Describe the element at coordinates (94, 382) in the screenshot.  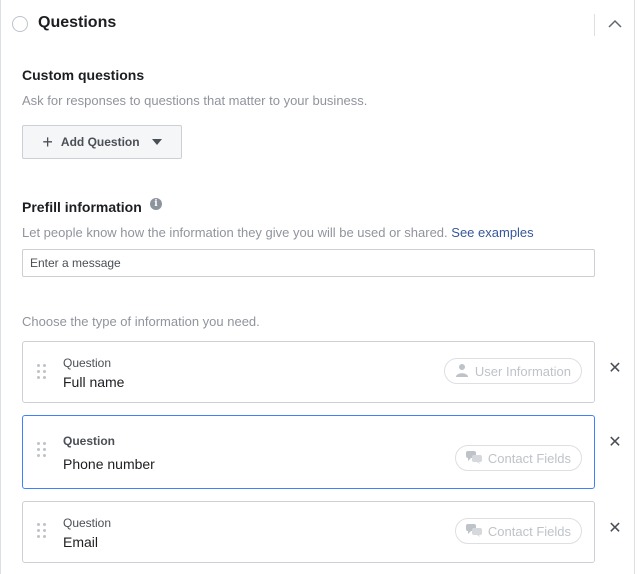
I see `question-value: Full name` at that location.